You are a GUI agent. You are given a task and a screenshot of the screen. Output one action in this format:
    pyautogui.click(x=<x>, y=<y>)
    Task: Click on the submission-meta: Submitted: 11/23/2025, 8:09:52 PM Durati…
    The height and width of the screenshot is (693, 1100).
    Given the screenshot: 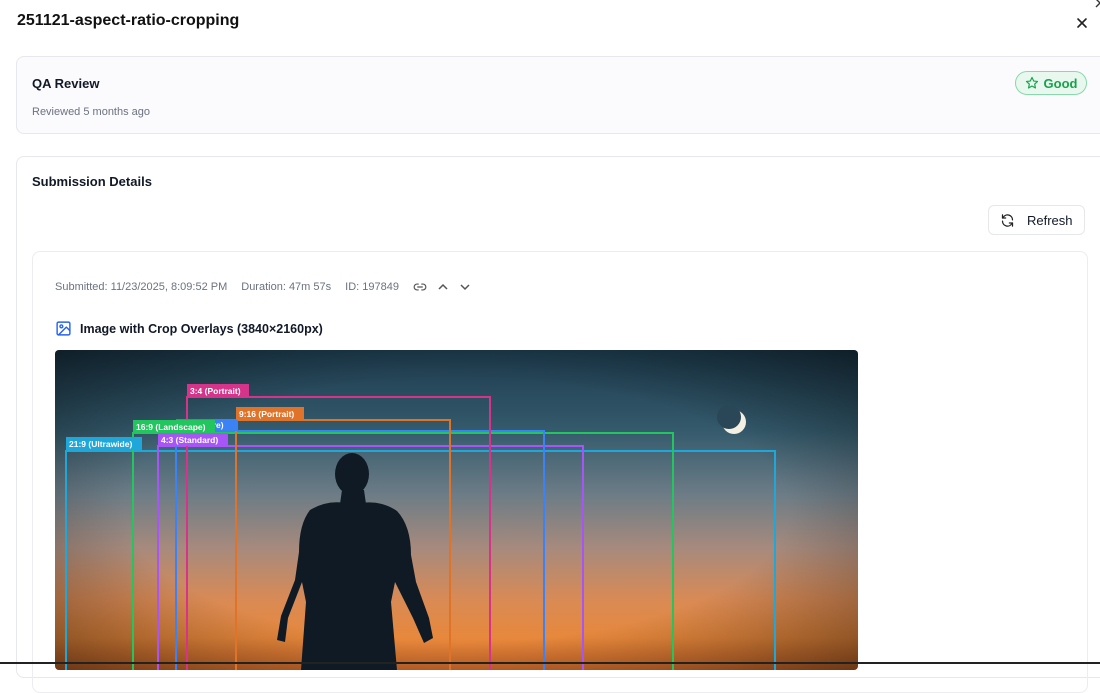 What is the action you would take?
    pyautogui.click(x=268, y=287)
    